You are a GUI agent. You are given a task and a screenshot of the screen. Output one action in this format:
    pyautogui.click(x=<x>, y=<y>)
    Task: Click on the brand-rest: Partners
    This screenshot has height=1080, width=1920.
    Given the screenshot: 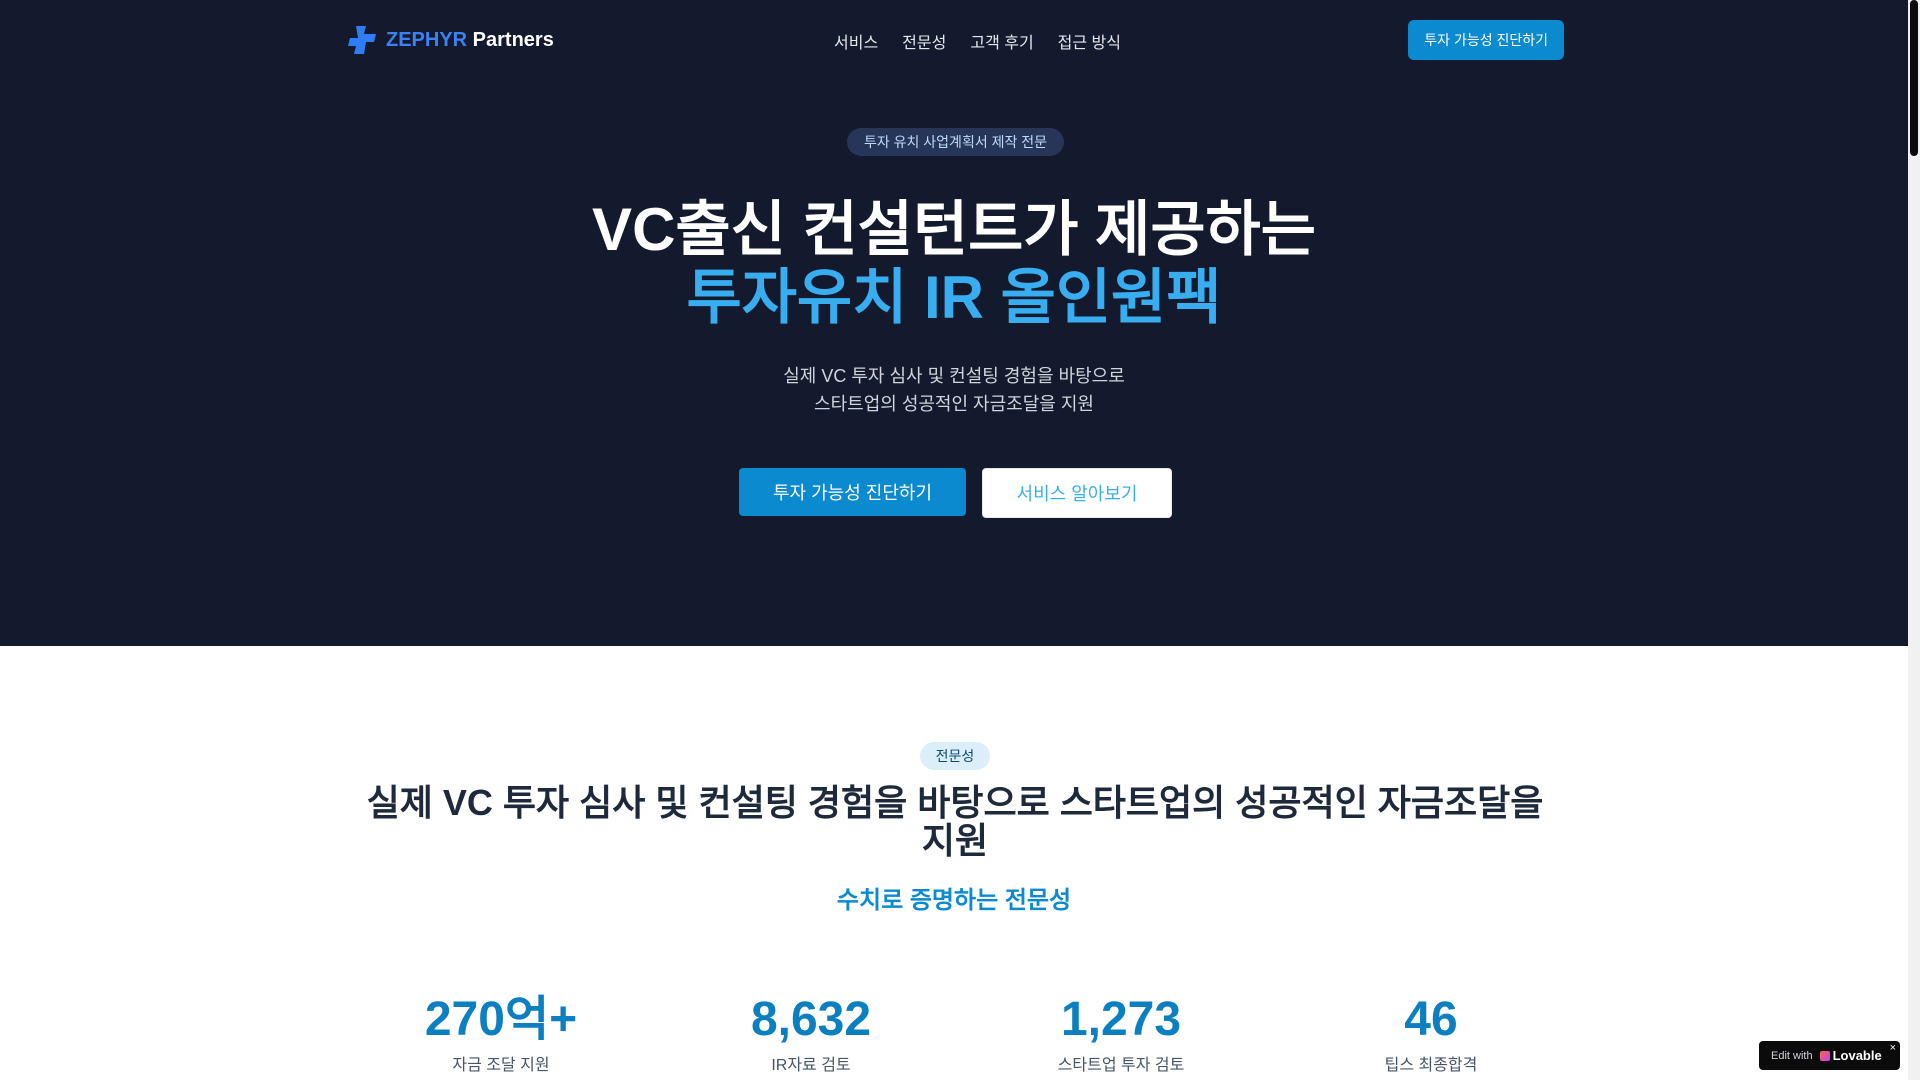 What is the action you would take?
    pyautogui.click(x=510, y=39)
    